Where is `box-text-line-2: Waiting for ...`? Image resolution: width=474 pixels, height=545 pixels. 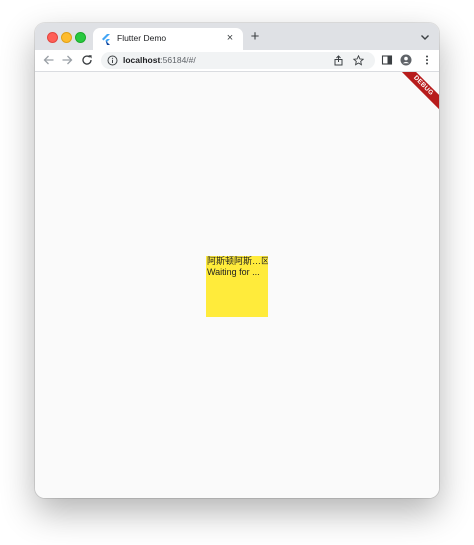
box-text-line-2: Waiting for ... is located at coordinates (233, 272).